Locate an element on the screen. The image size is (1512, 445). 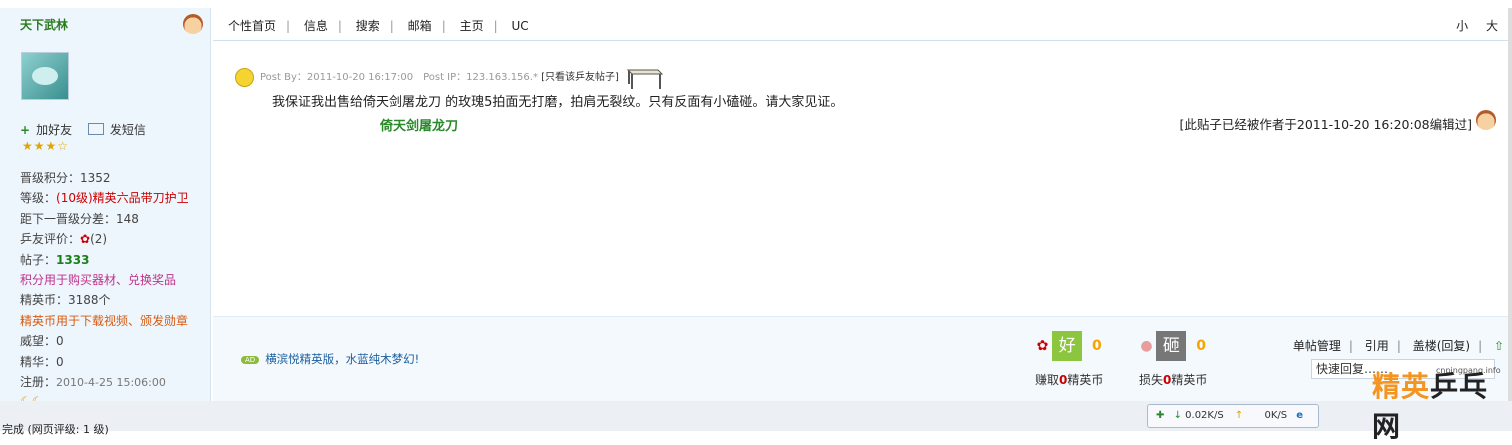
bad-vote: ● 砸 0 损失0精英币 is located at coordinates (1173, 359).